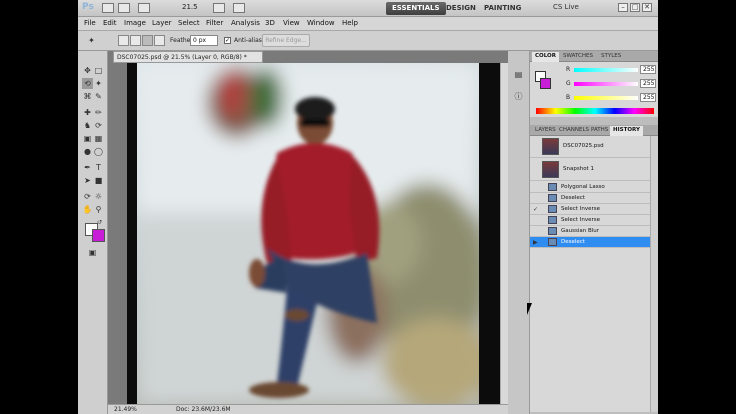 The image size is (736, 414). Describe the element at coordinates (87, 209) in the screenshot. I see `hand-tool-icon: ✋` at that location.